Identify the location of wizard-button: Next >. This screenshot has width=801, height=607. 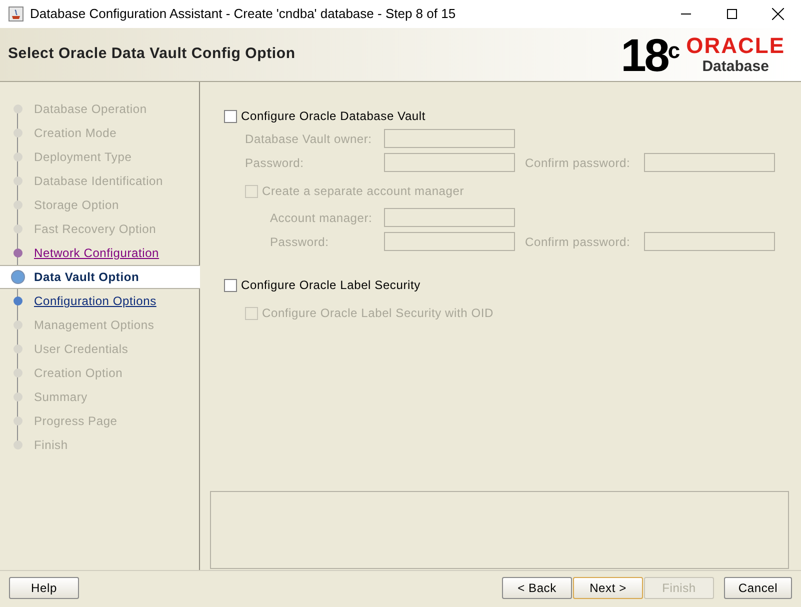
(608, 588).